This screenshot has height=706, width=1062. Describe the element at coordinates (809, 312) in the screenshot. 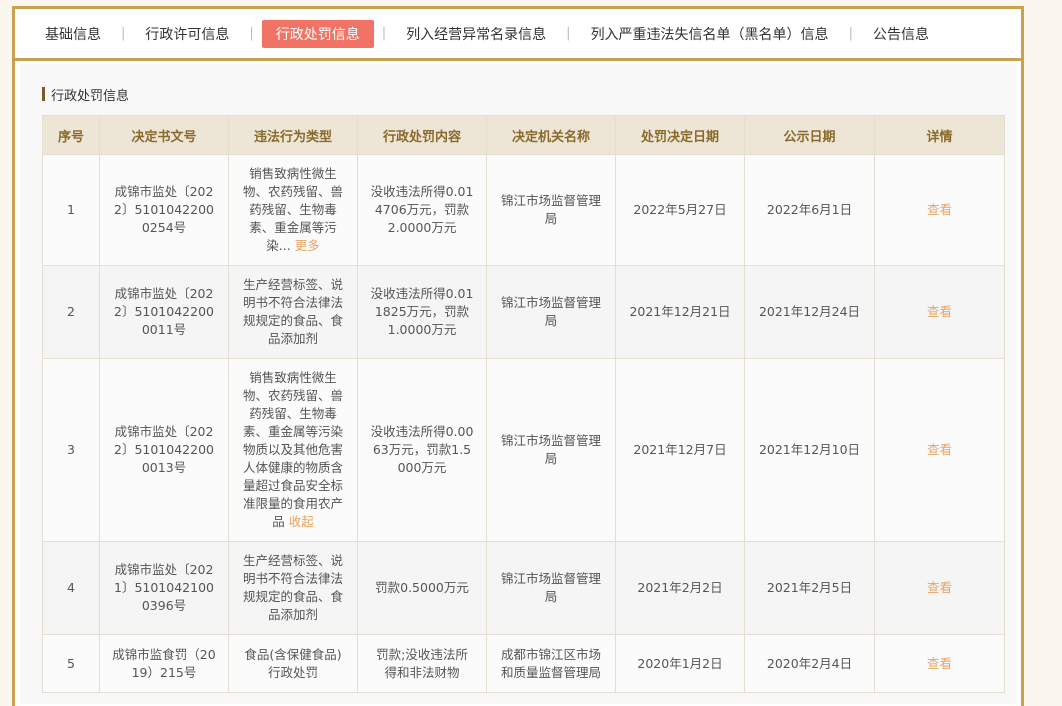

I see `cell-publish-date: 2021年12月24日` at that location.